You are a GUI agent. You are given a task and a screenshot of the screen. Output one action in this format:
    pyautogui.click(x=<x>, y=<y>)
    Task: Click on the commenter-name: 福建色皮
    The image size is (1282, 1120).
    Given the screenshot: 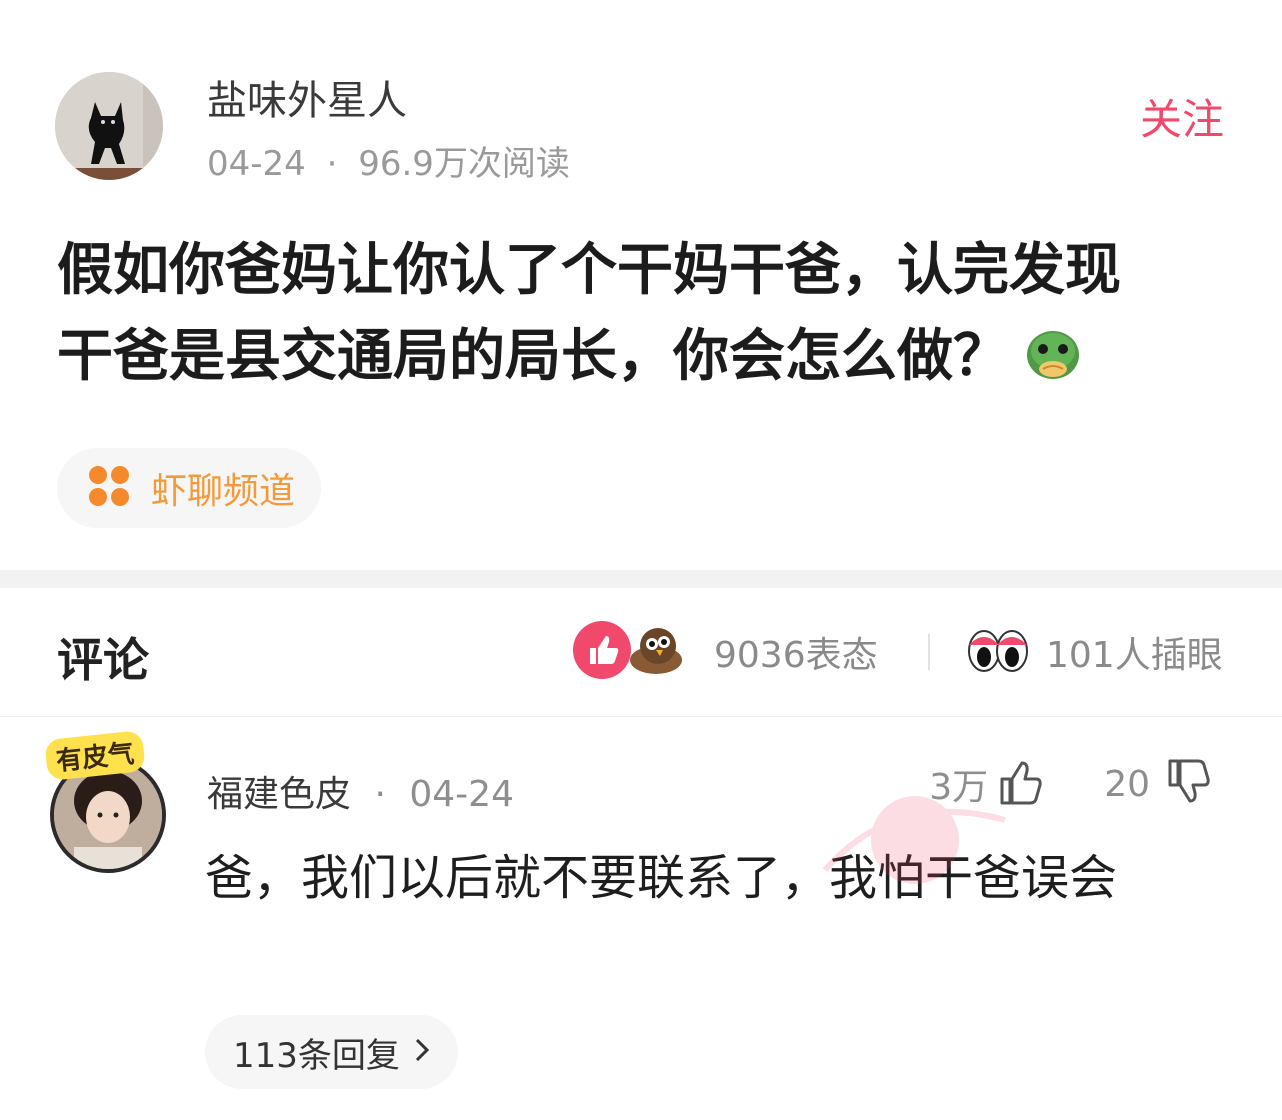 What is the action you would take?
    pyautogui.click(x=279, y=794)
    